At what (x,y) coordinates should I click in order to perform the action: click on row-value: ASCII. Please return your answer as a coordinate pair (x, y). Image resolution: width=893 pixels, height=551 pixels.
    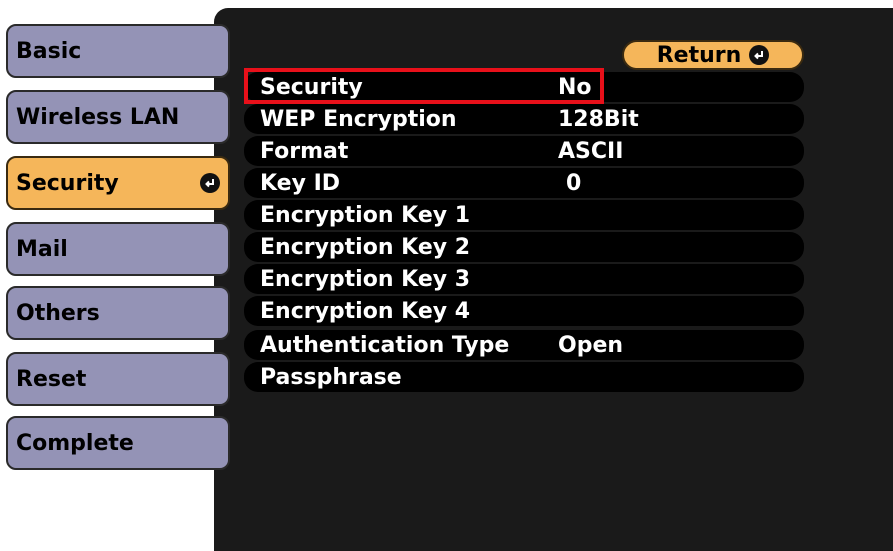
    Looking at the image, I should click on (591, 151).